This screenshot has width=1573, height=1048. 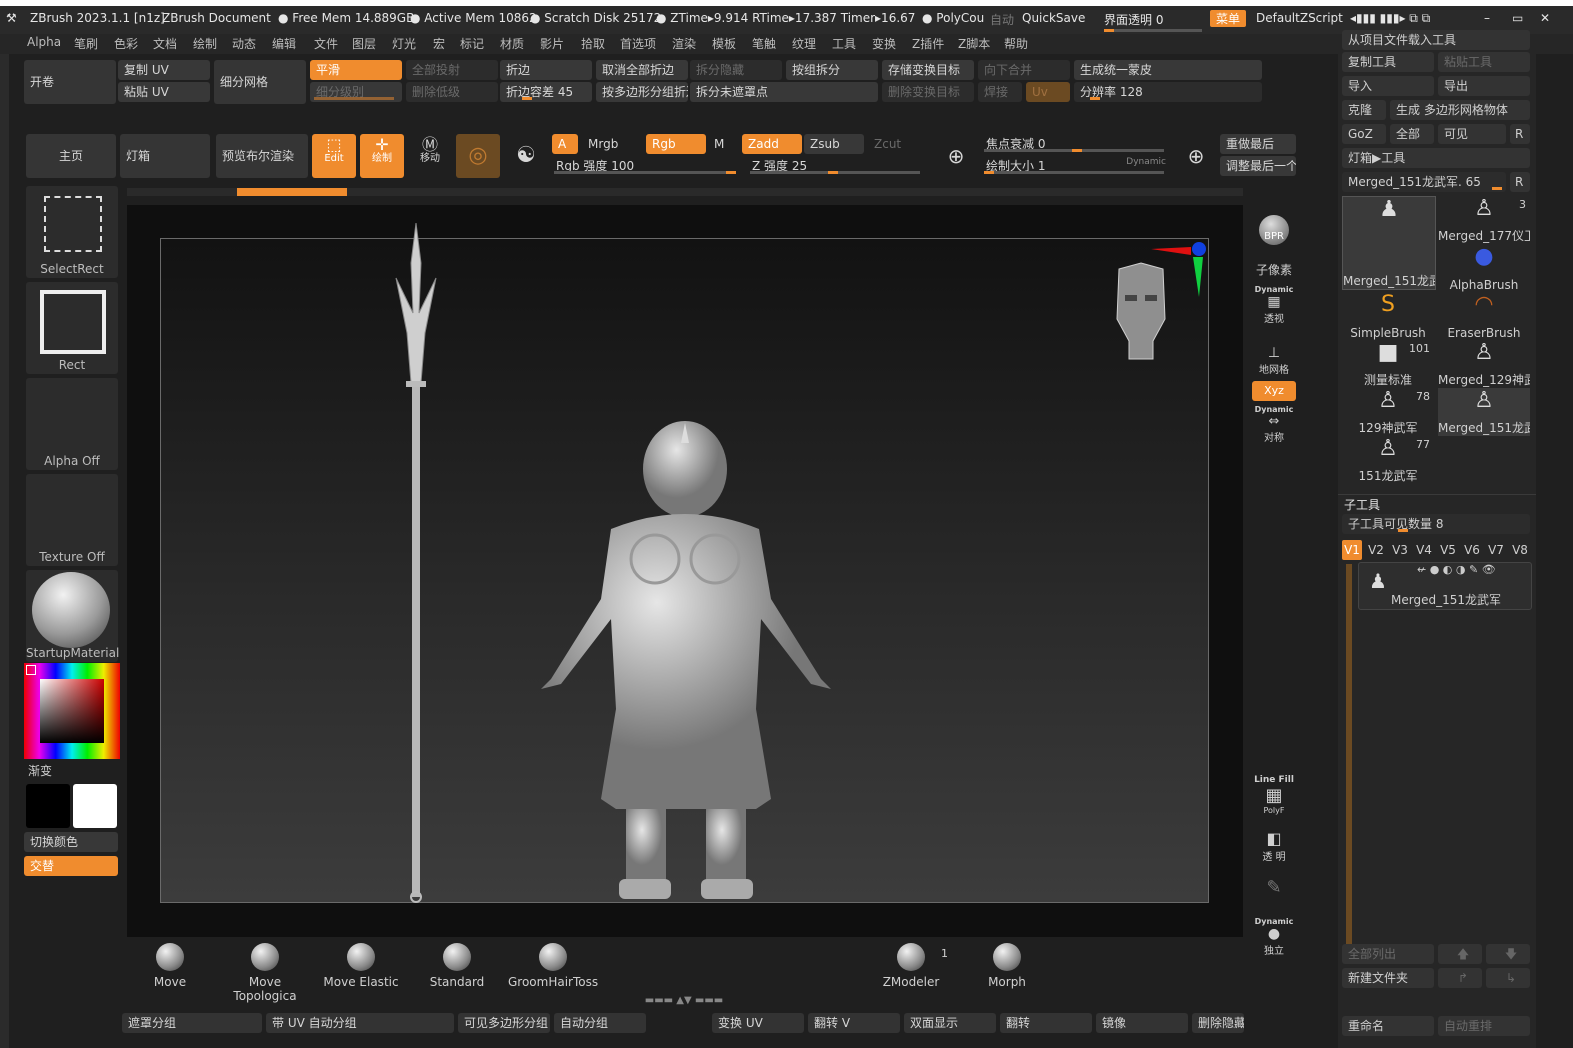 I want to click on clone-button: 克隆, so click(x=1364, y=110).